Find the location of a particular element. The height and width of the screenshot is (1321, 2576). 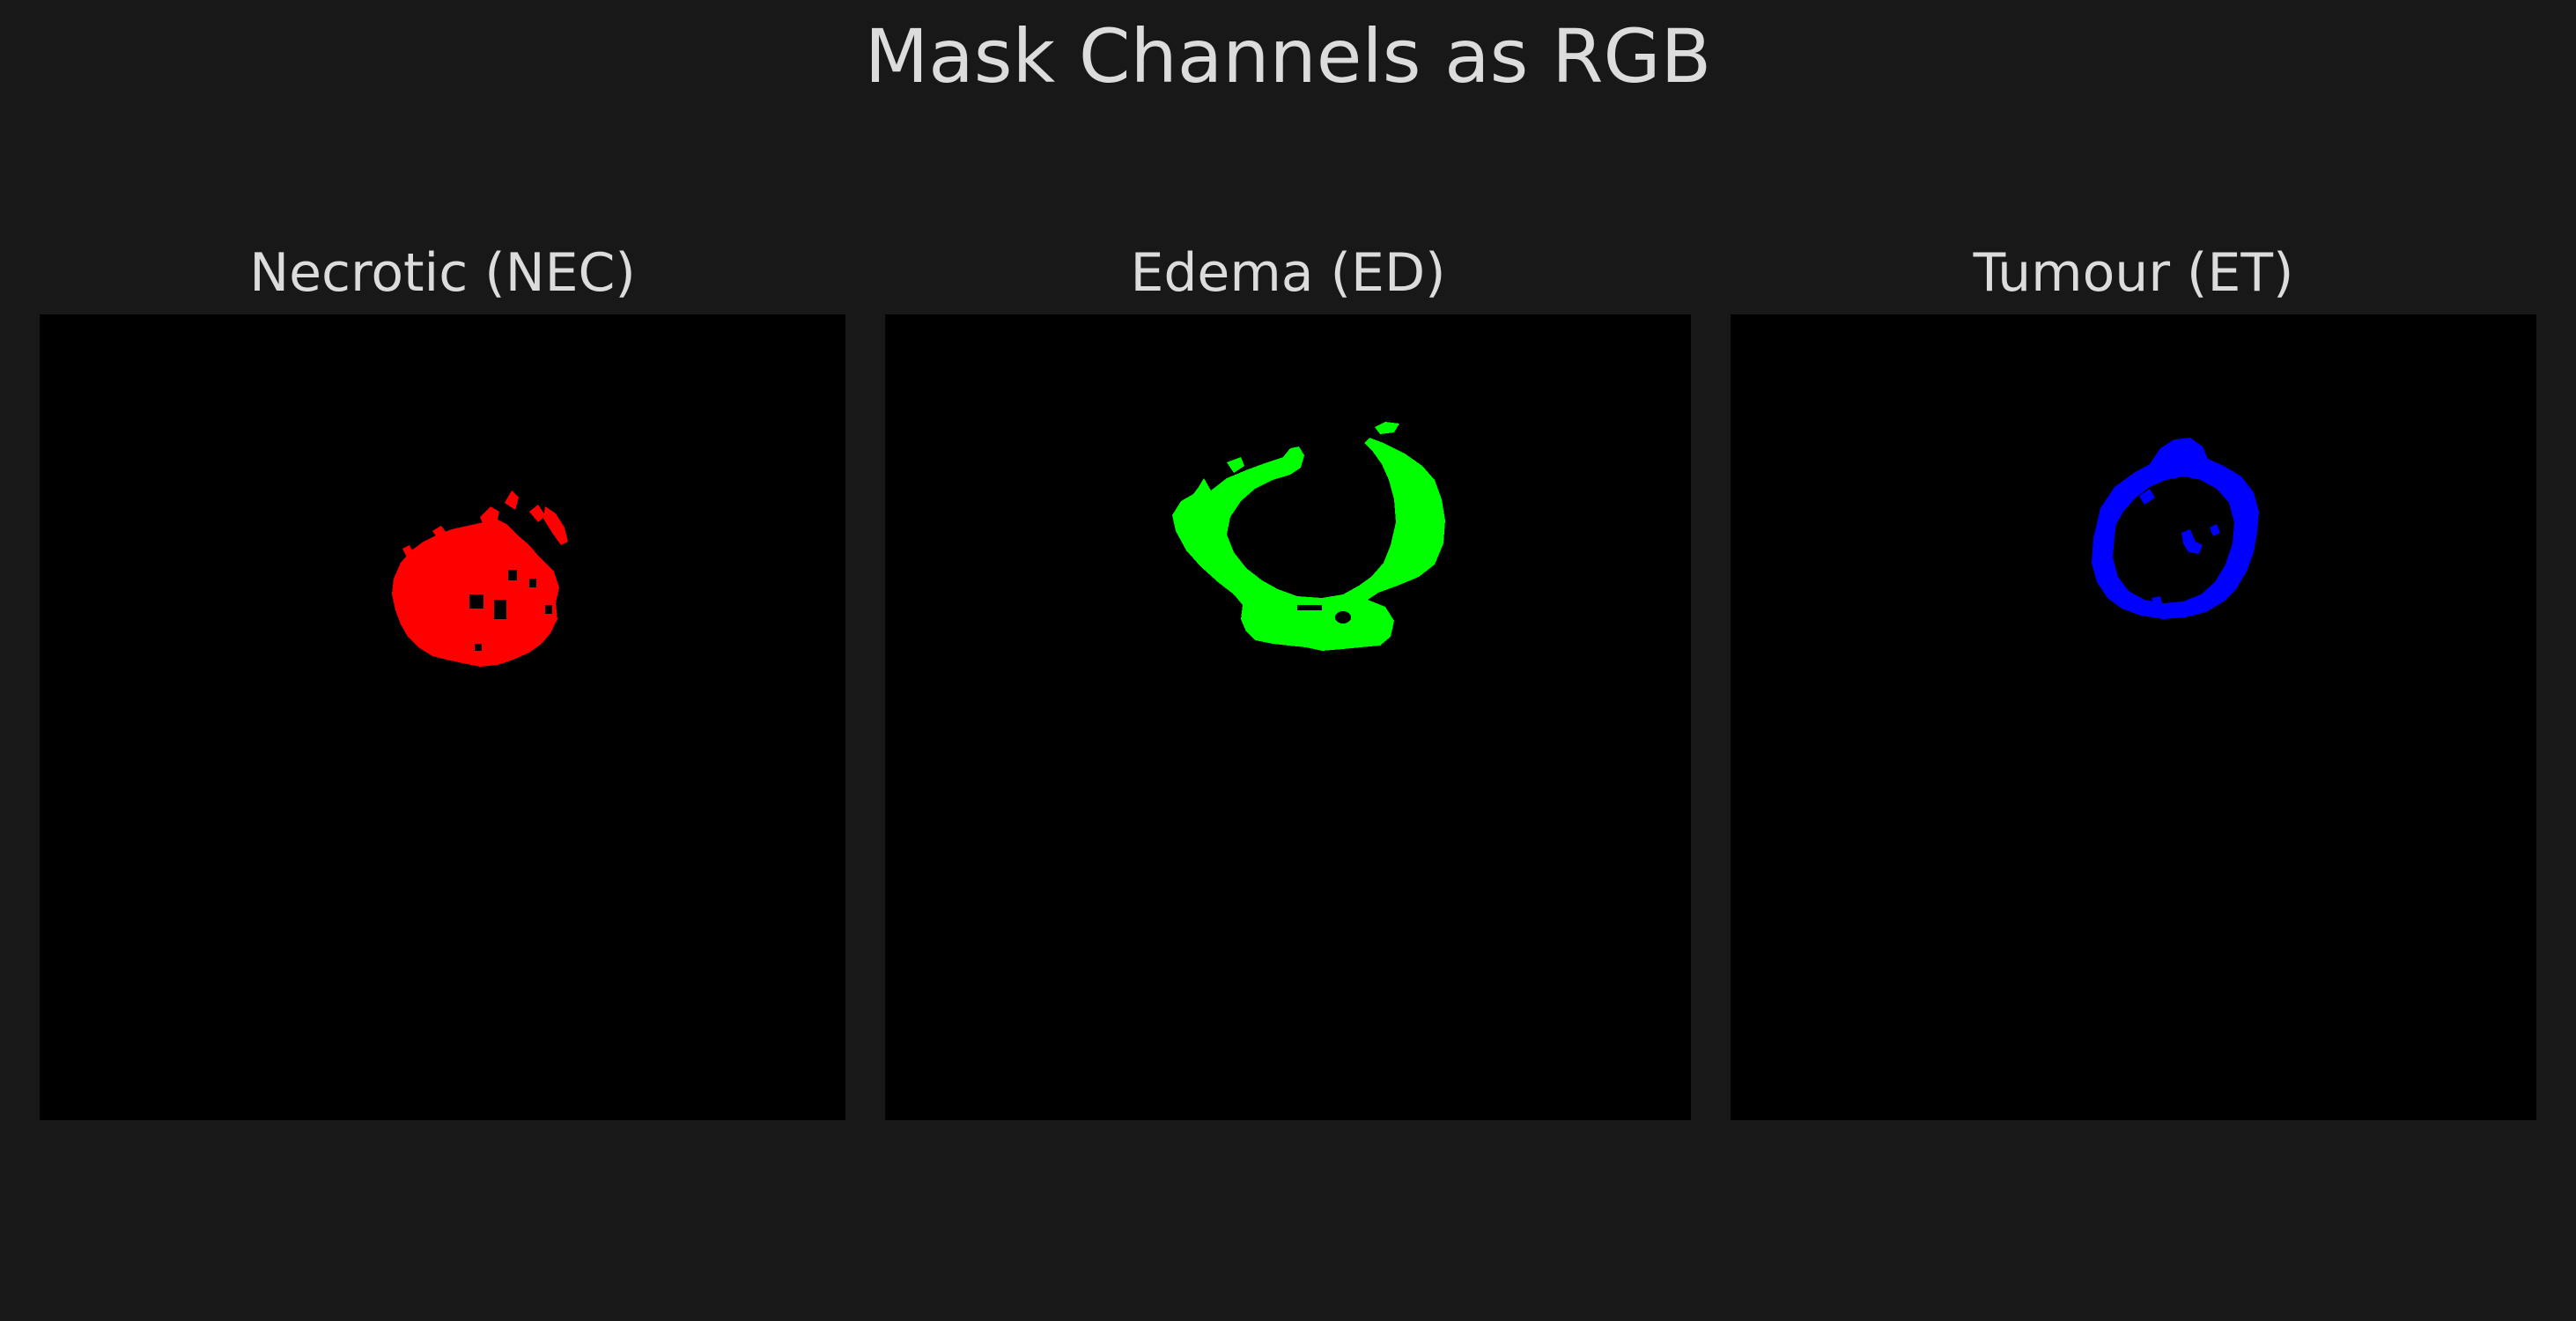

panel-title-necrotic: Necrotic (NEC) is located at coordinates (442, 273).